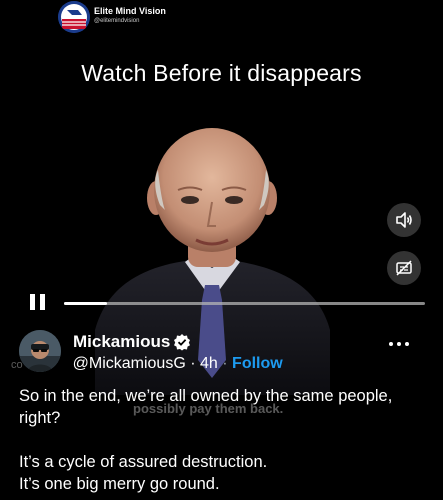 This screenshot has width=443, height=500. I want to click on captions-button, so click(404, 268).